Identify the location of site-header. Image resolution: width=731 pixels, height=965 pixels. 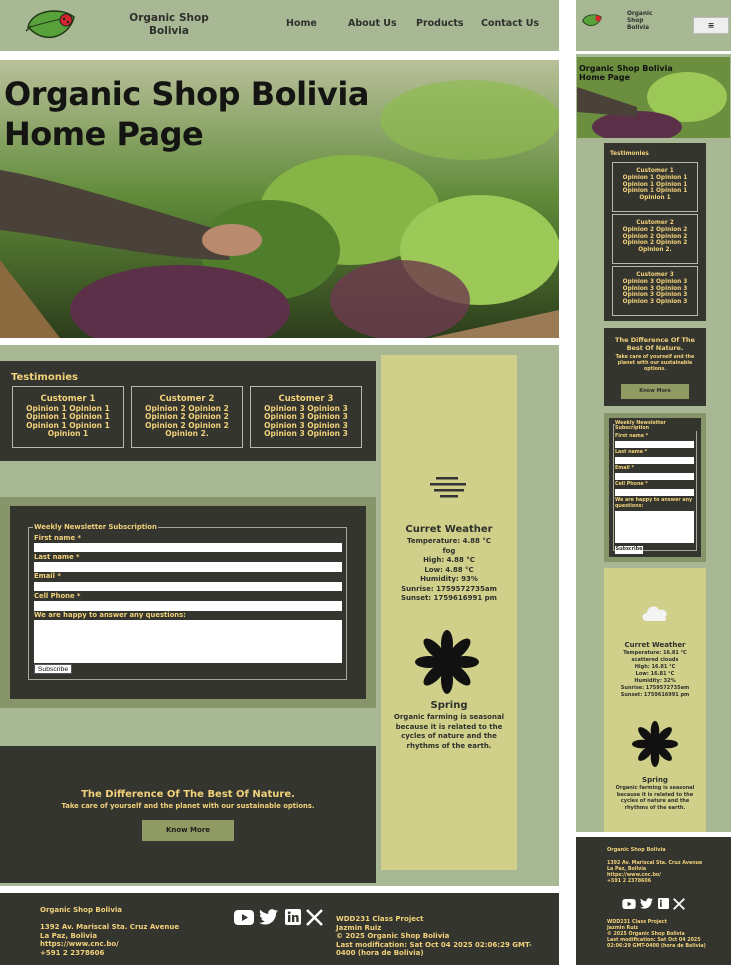
(279, 25).